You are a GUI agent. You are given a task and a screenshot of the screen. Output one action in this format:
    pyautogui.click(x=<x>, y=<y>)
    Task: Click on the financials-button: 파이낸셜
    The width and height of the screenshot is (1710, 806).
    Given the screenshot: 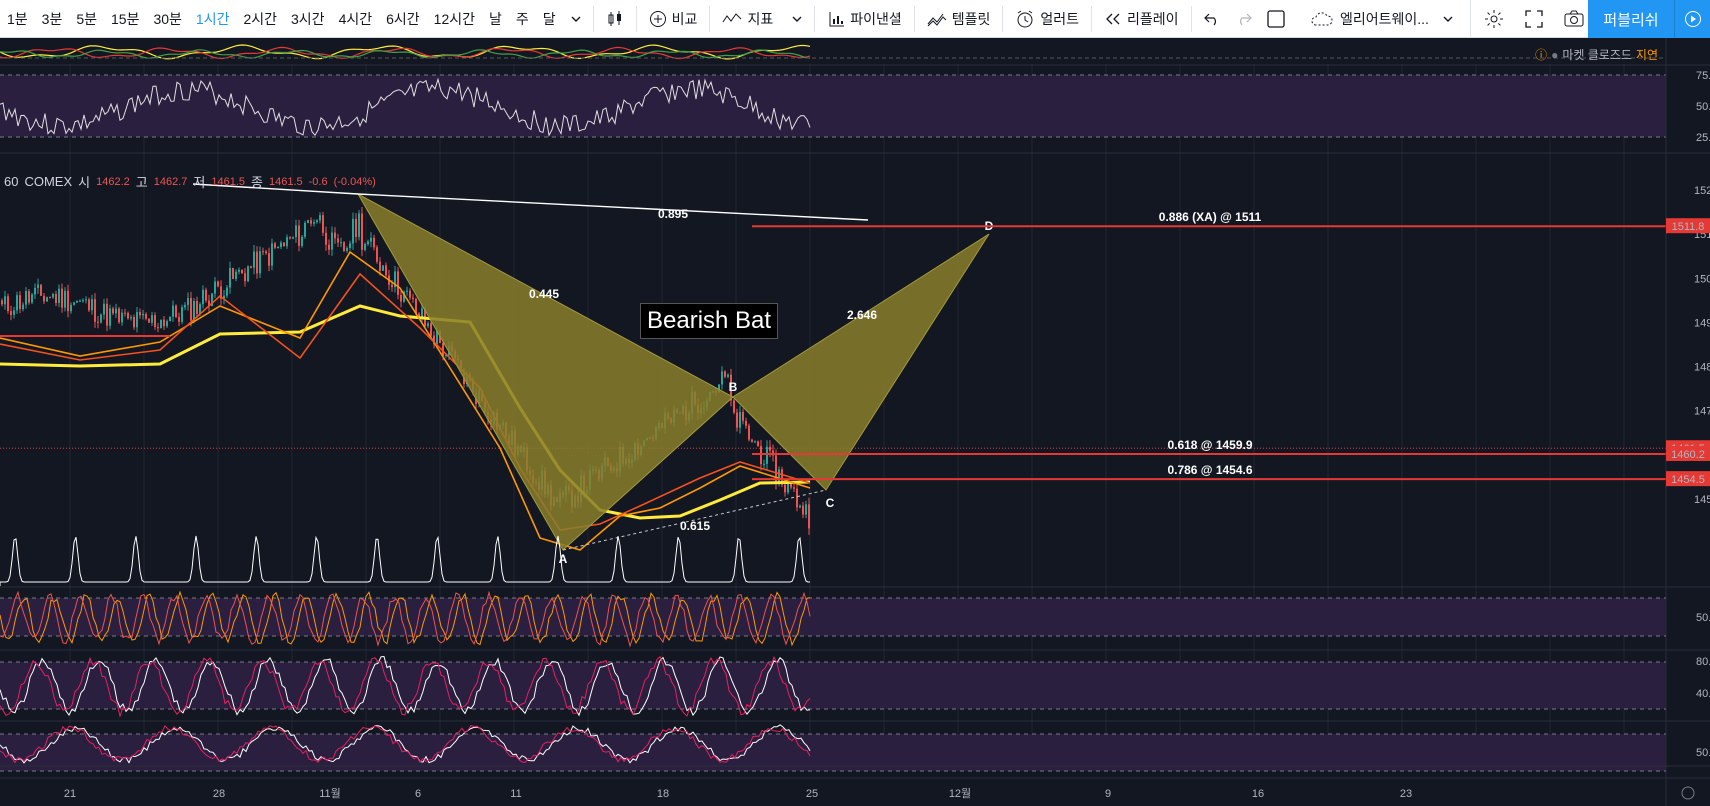 What is the action you would take?
    pyautogui.click(x=864, y=19)
    